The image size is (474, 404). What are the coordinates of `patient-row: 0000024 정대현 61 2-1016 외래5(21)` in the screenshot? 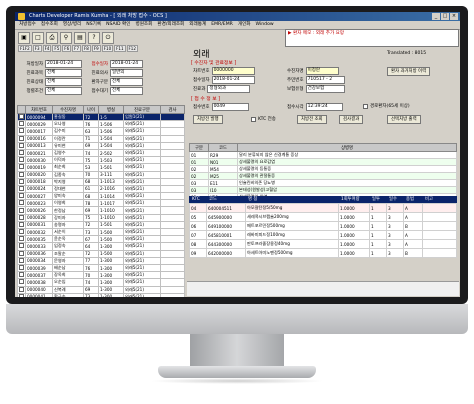 It's located at (101, 189).